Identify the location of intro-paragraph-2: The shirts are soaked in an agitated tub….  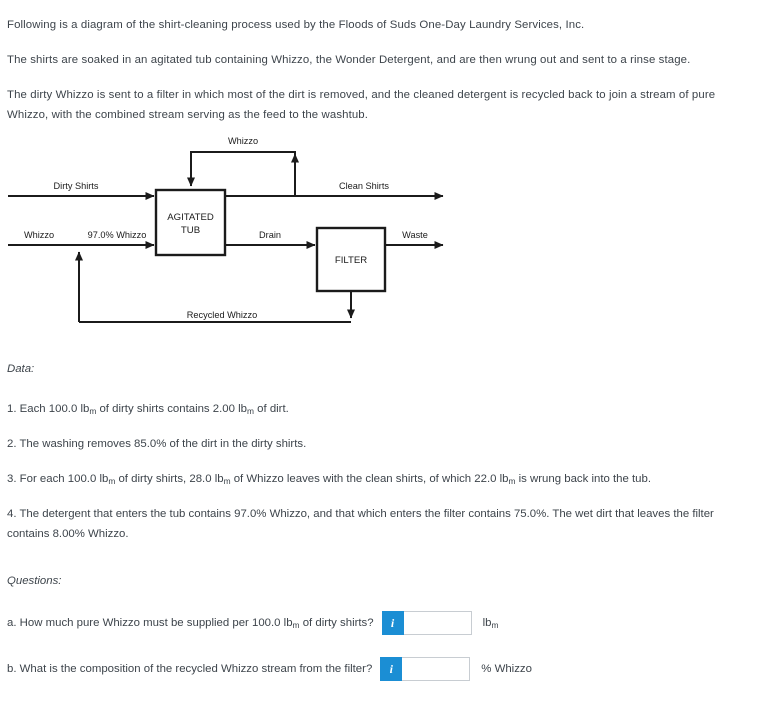
(349, 60).